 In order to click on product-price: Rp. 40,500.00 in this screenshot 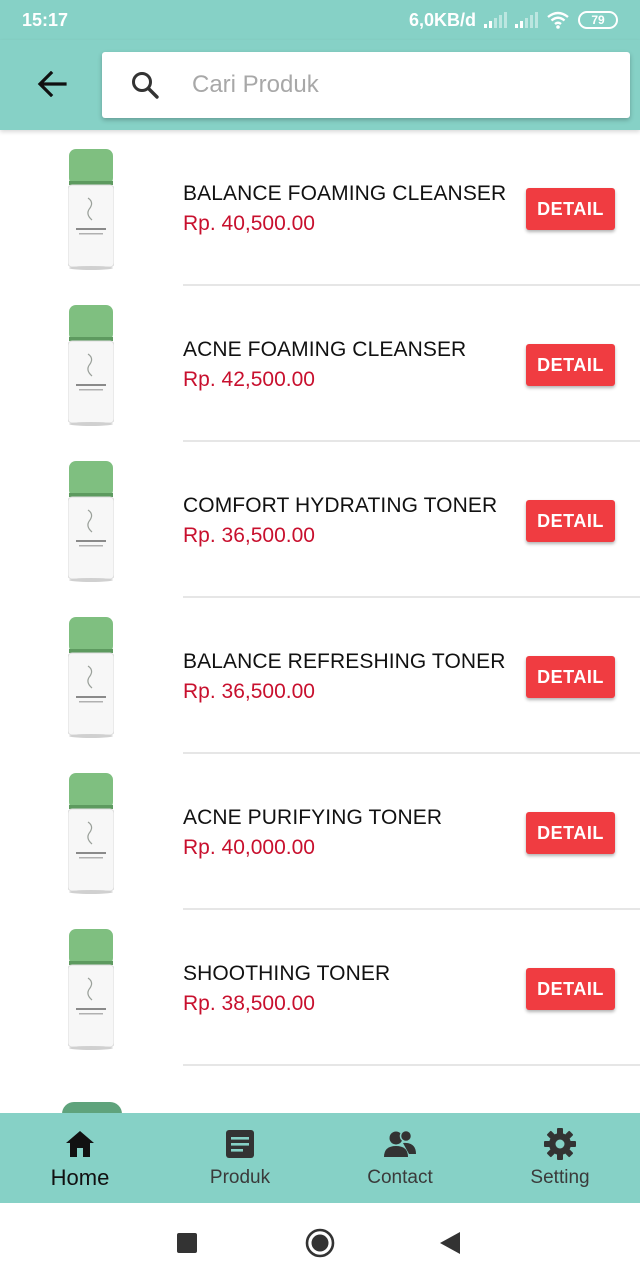, I will do `click(249, 223)`.